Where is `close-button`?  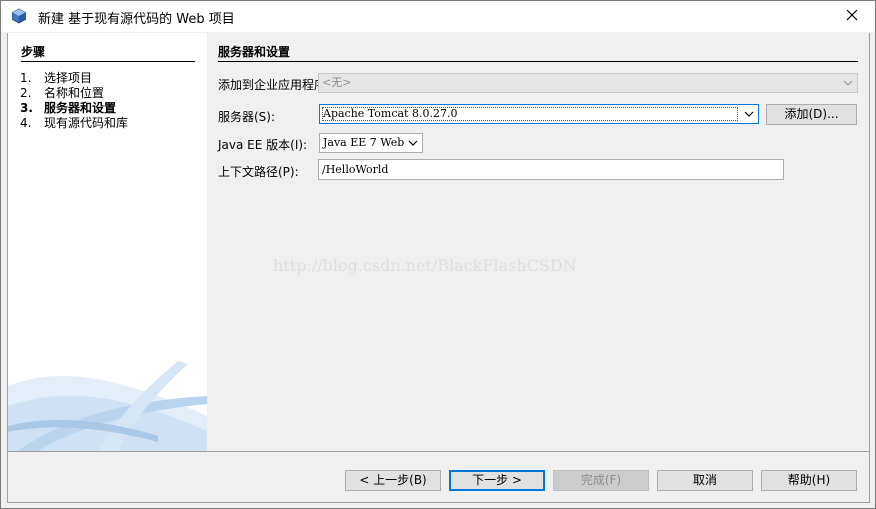 close-button is located at coordinates (852, 16).